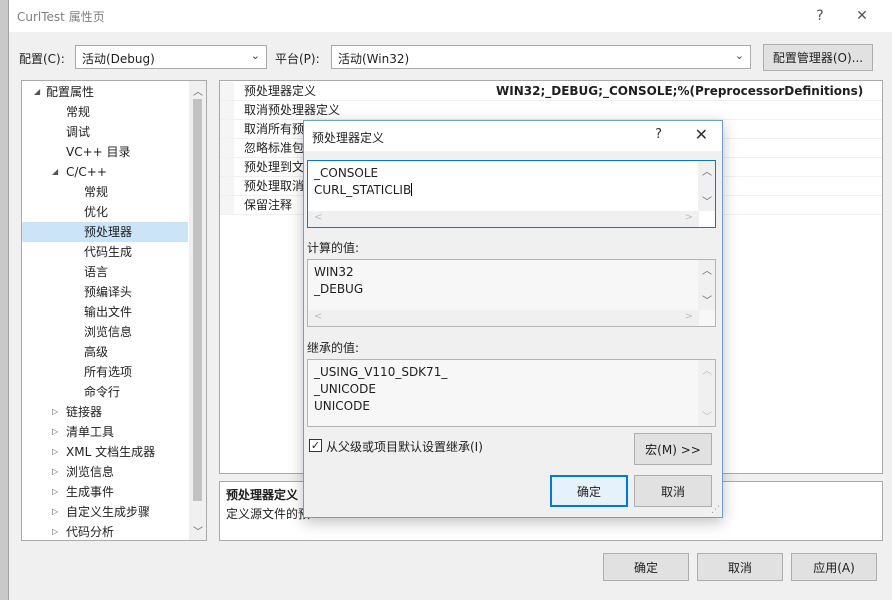 The image size is (892, 600). I want to click on inherited-lines: _USING_V110_SDK71_ _UNICODE UNICODE, so click(380, 389).